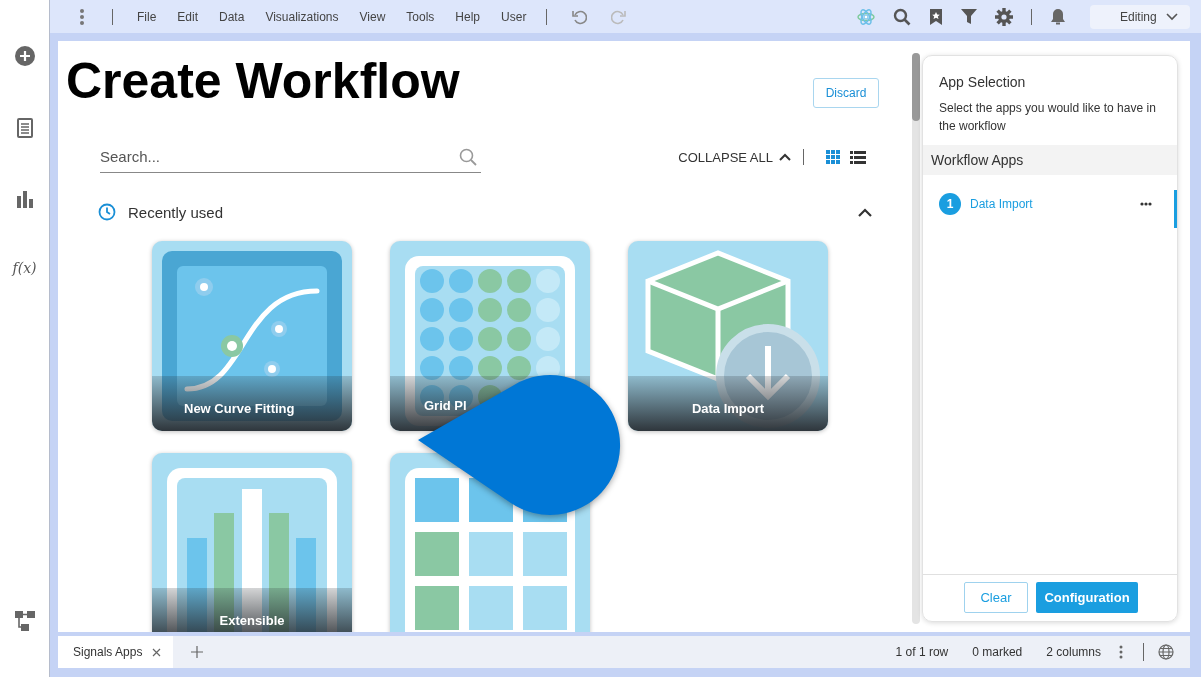 The width and height of the screenshot is (1201, 677). What do you see at coordinates (232, 16) in the screenshot?
I see `menu-item: Data` at bounding box center [232, 16].